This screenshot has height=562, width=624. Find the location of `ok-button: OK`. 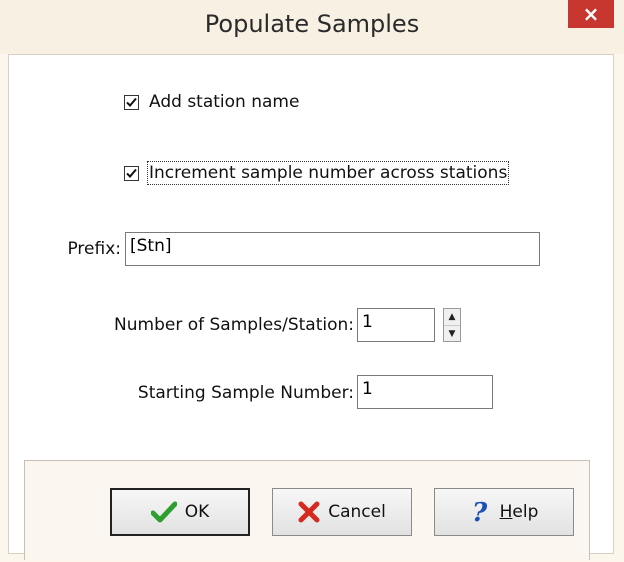

ok-button: OK is located at coordinates (180, 512).